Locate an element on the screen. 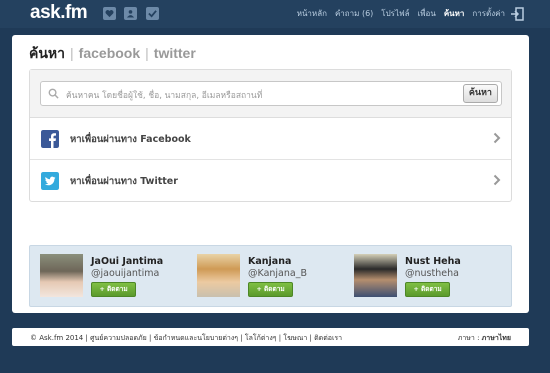  nav-search: ค้นหา is located at coordinates (454, 13).